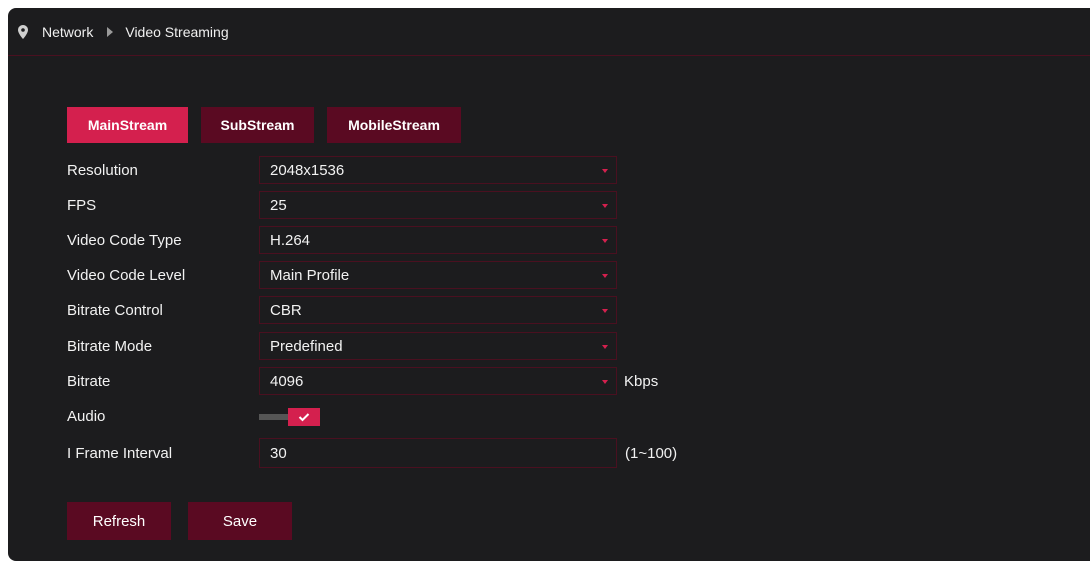 The image size is (1090, 561). I want to click on video-code-type-row: Video Code Type H.264, so click(417, 240).